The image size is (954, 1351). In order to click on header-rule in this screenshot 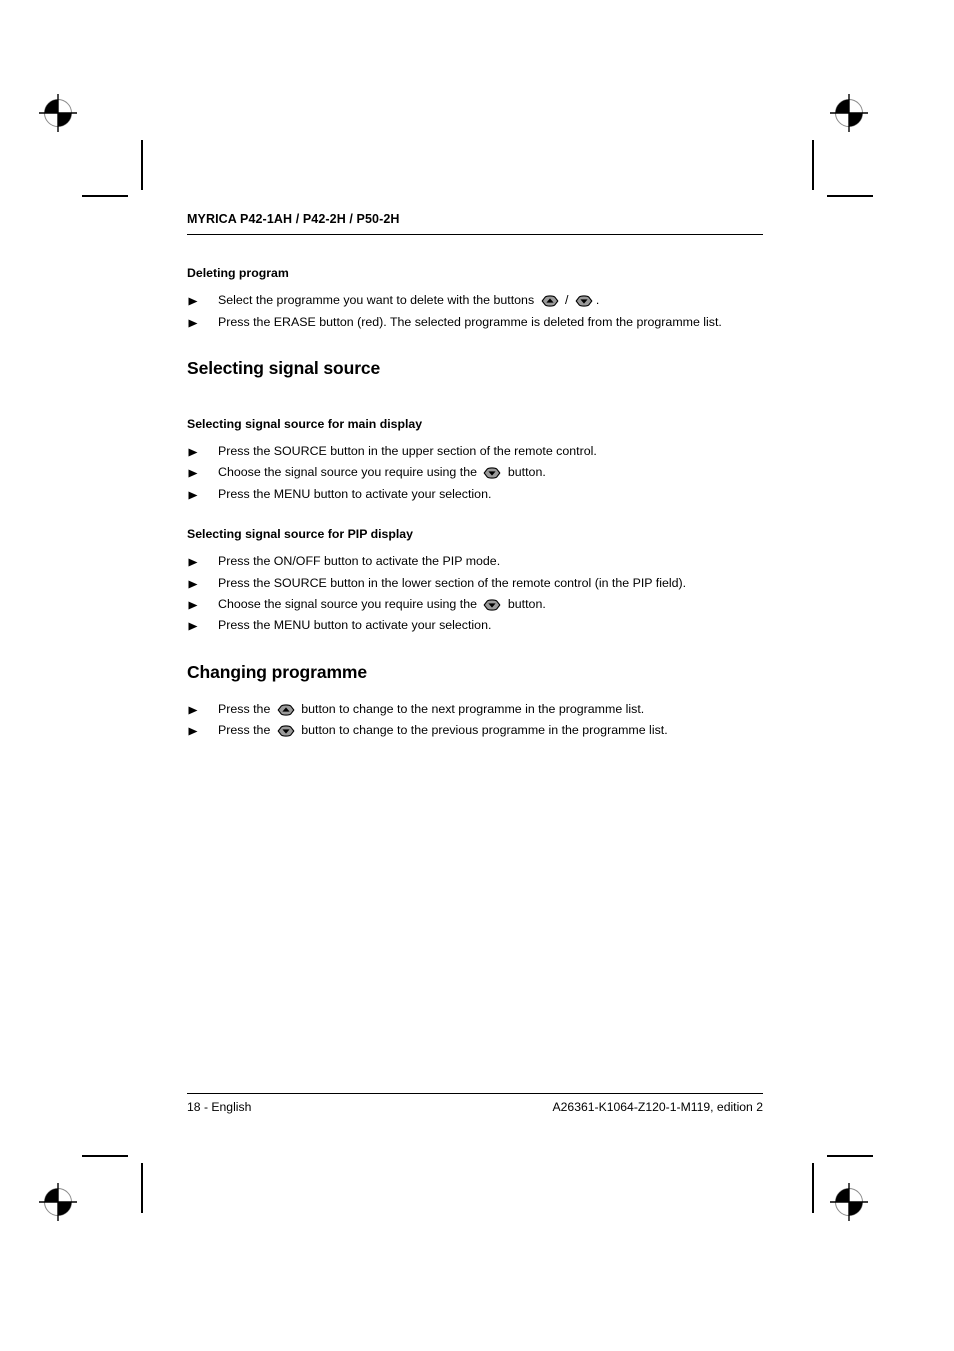, I will do `click(475, 234)`.